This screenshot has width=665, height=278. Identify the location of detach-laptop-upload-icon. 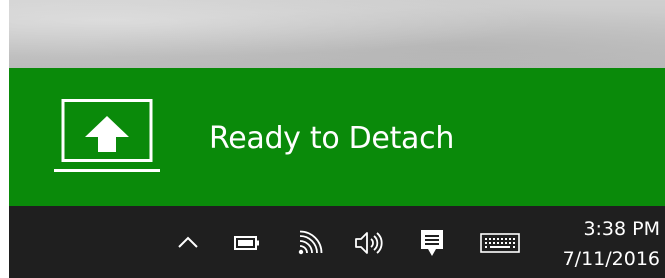
(107, 137).